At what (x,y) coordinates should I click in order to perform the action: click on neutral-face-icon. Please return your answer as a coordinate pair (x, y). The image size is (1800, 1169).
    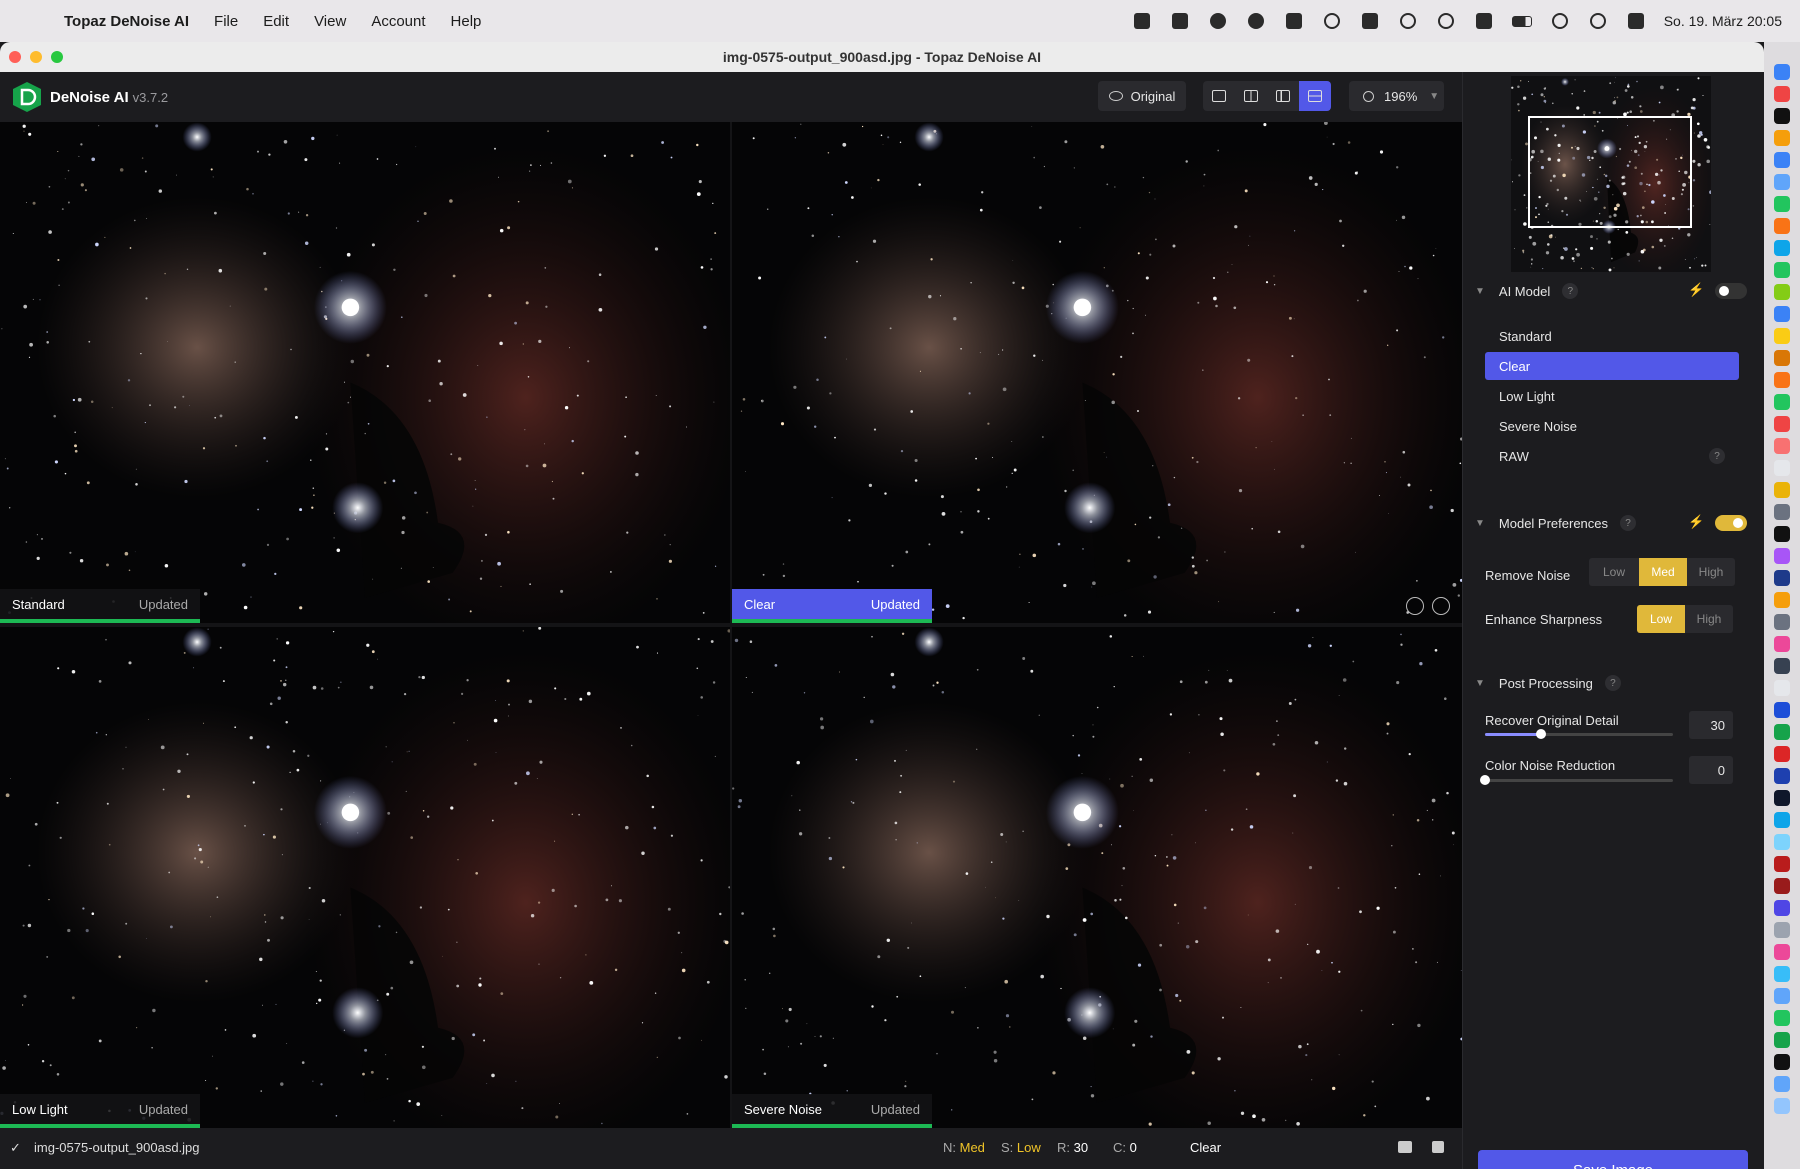
    Looking at the image, I should click on (1441, 606).